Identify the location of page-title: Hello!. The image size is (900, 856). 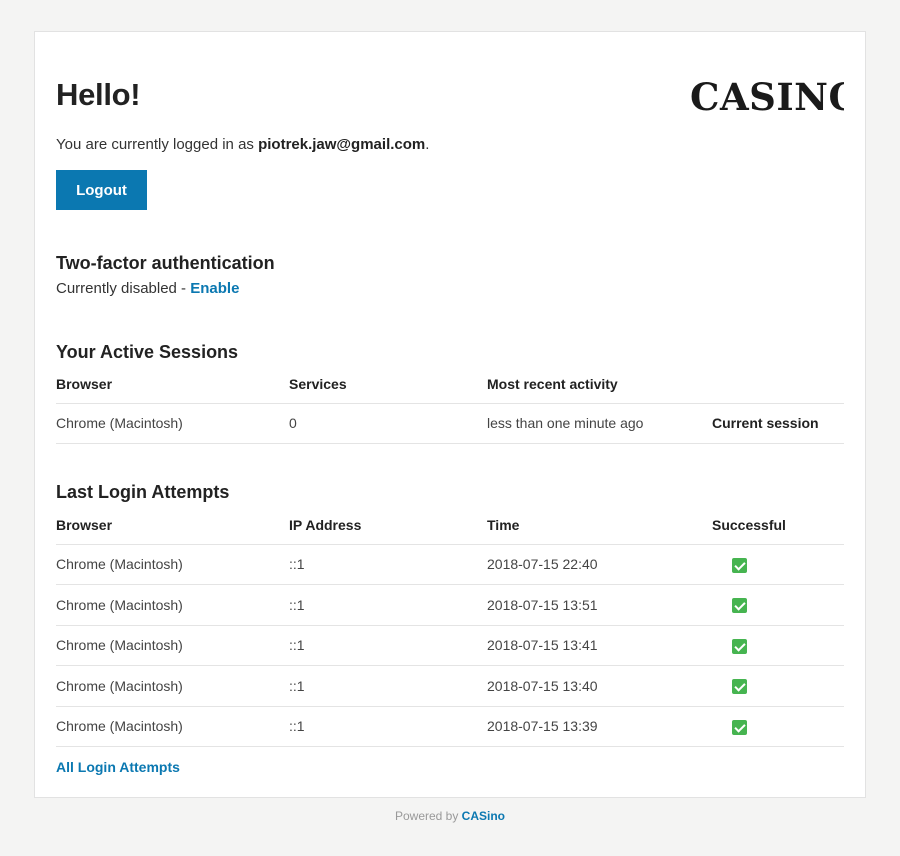
(98, 94).